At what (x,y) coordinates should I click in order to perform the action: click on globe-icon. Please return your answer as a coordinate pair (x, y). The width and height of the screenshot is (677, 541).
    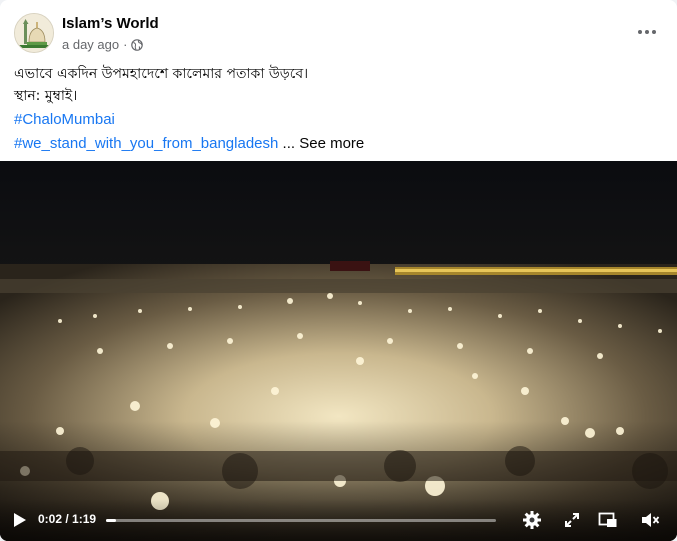
    Looking at the image, I should click on (137, 44).